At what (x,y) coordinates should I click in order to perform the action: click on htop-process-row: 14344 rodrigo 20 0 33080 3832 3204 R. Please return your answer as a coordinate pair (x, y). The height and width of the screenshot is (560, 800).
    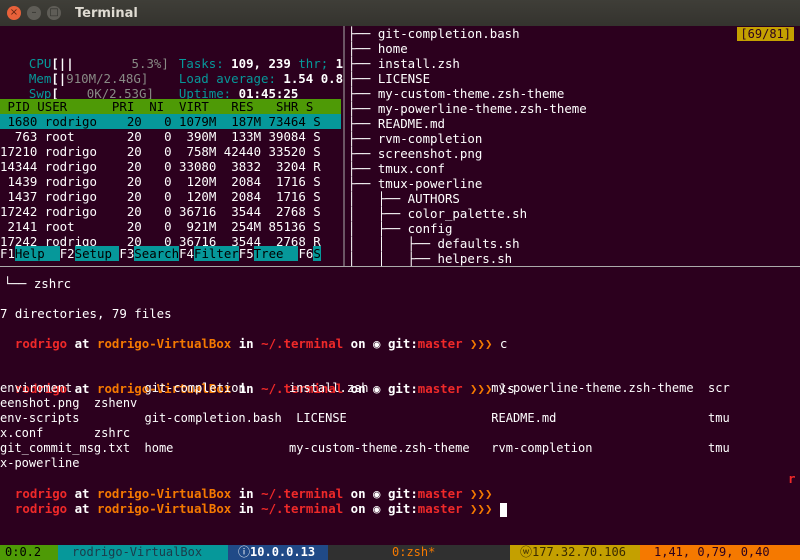
    Looking at the image, I should click on (160, 166).